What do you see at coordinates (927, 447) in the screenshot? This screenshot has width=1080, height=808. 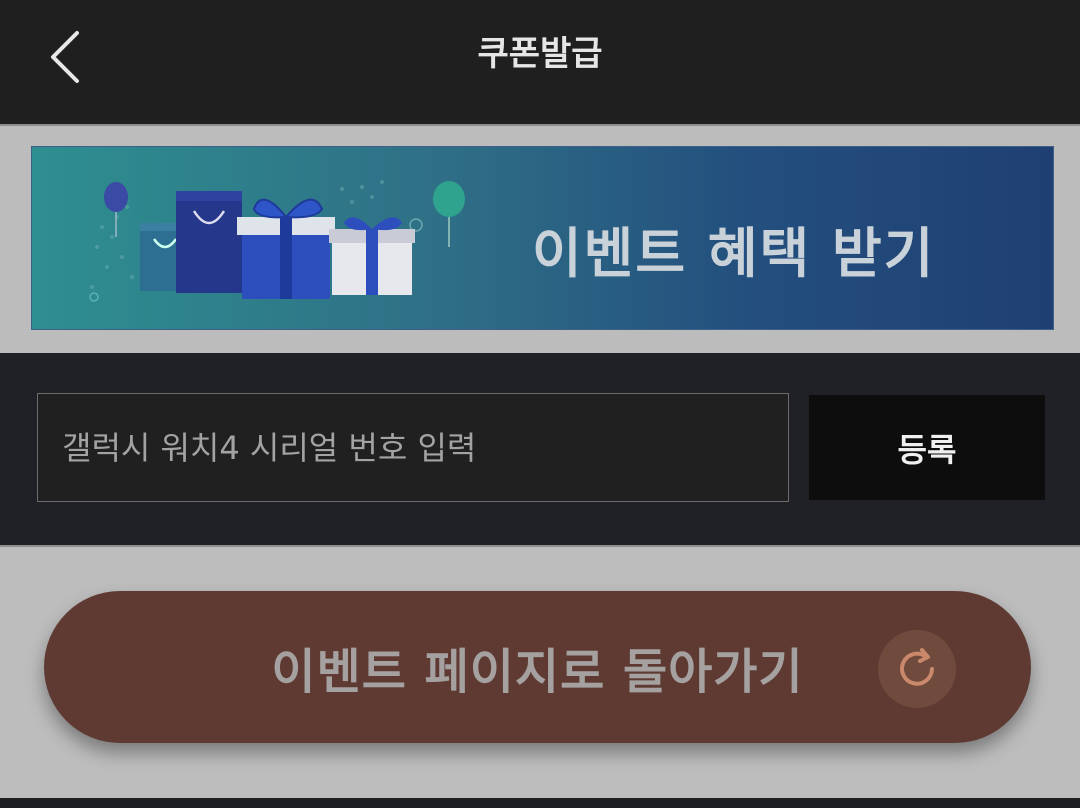 I see `register-button: 등록` at bounding box center [927, 447].